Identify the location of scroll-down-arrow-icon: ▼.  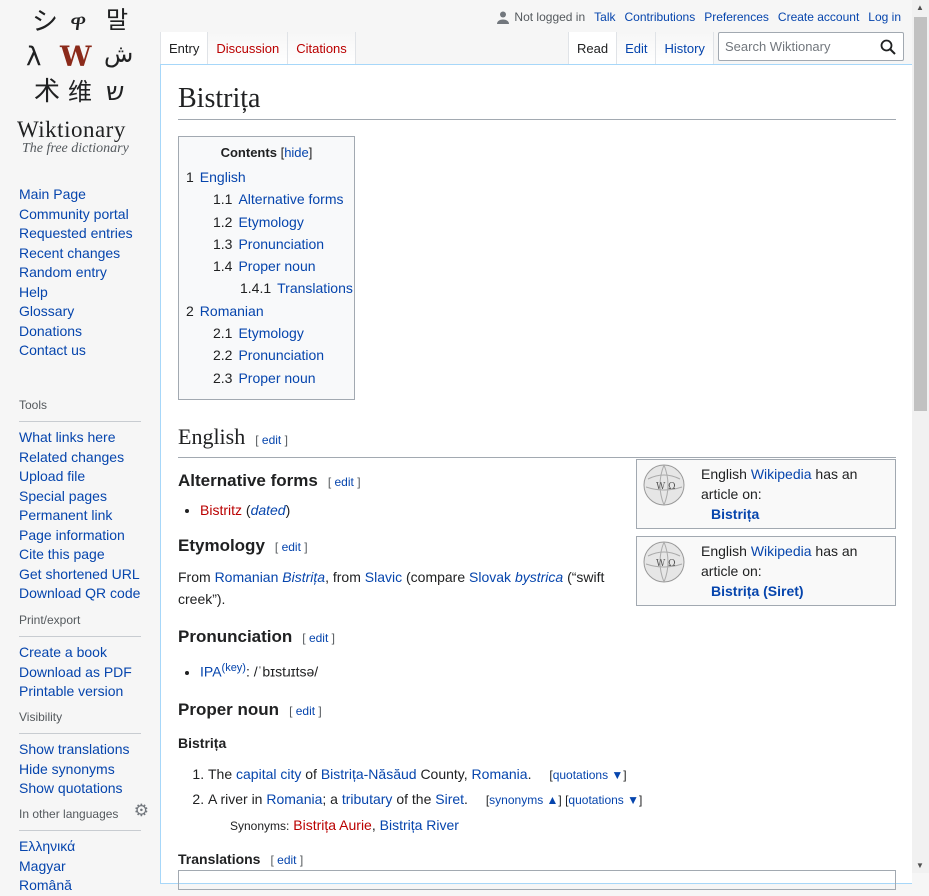
(920, 865).